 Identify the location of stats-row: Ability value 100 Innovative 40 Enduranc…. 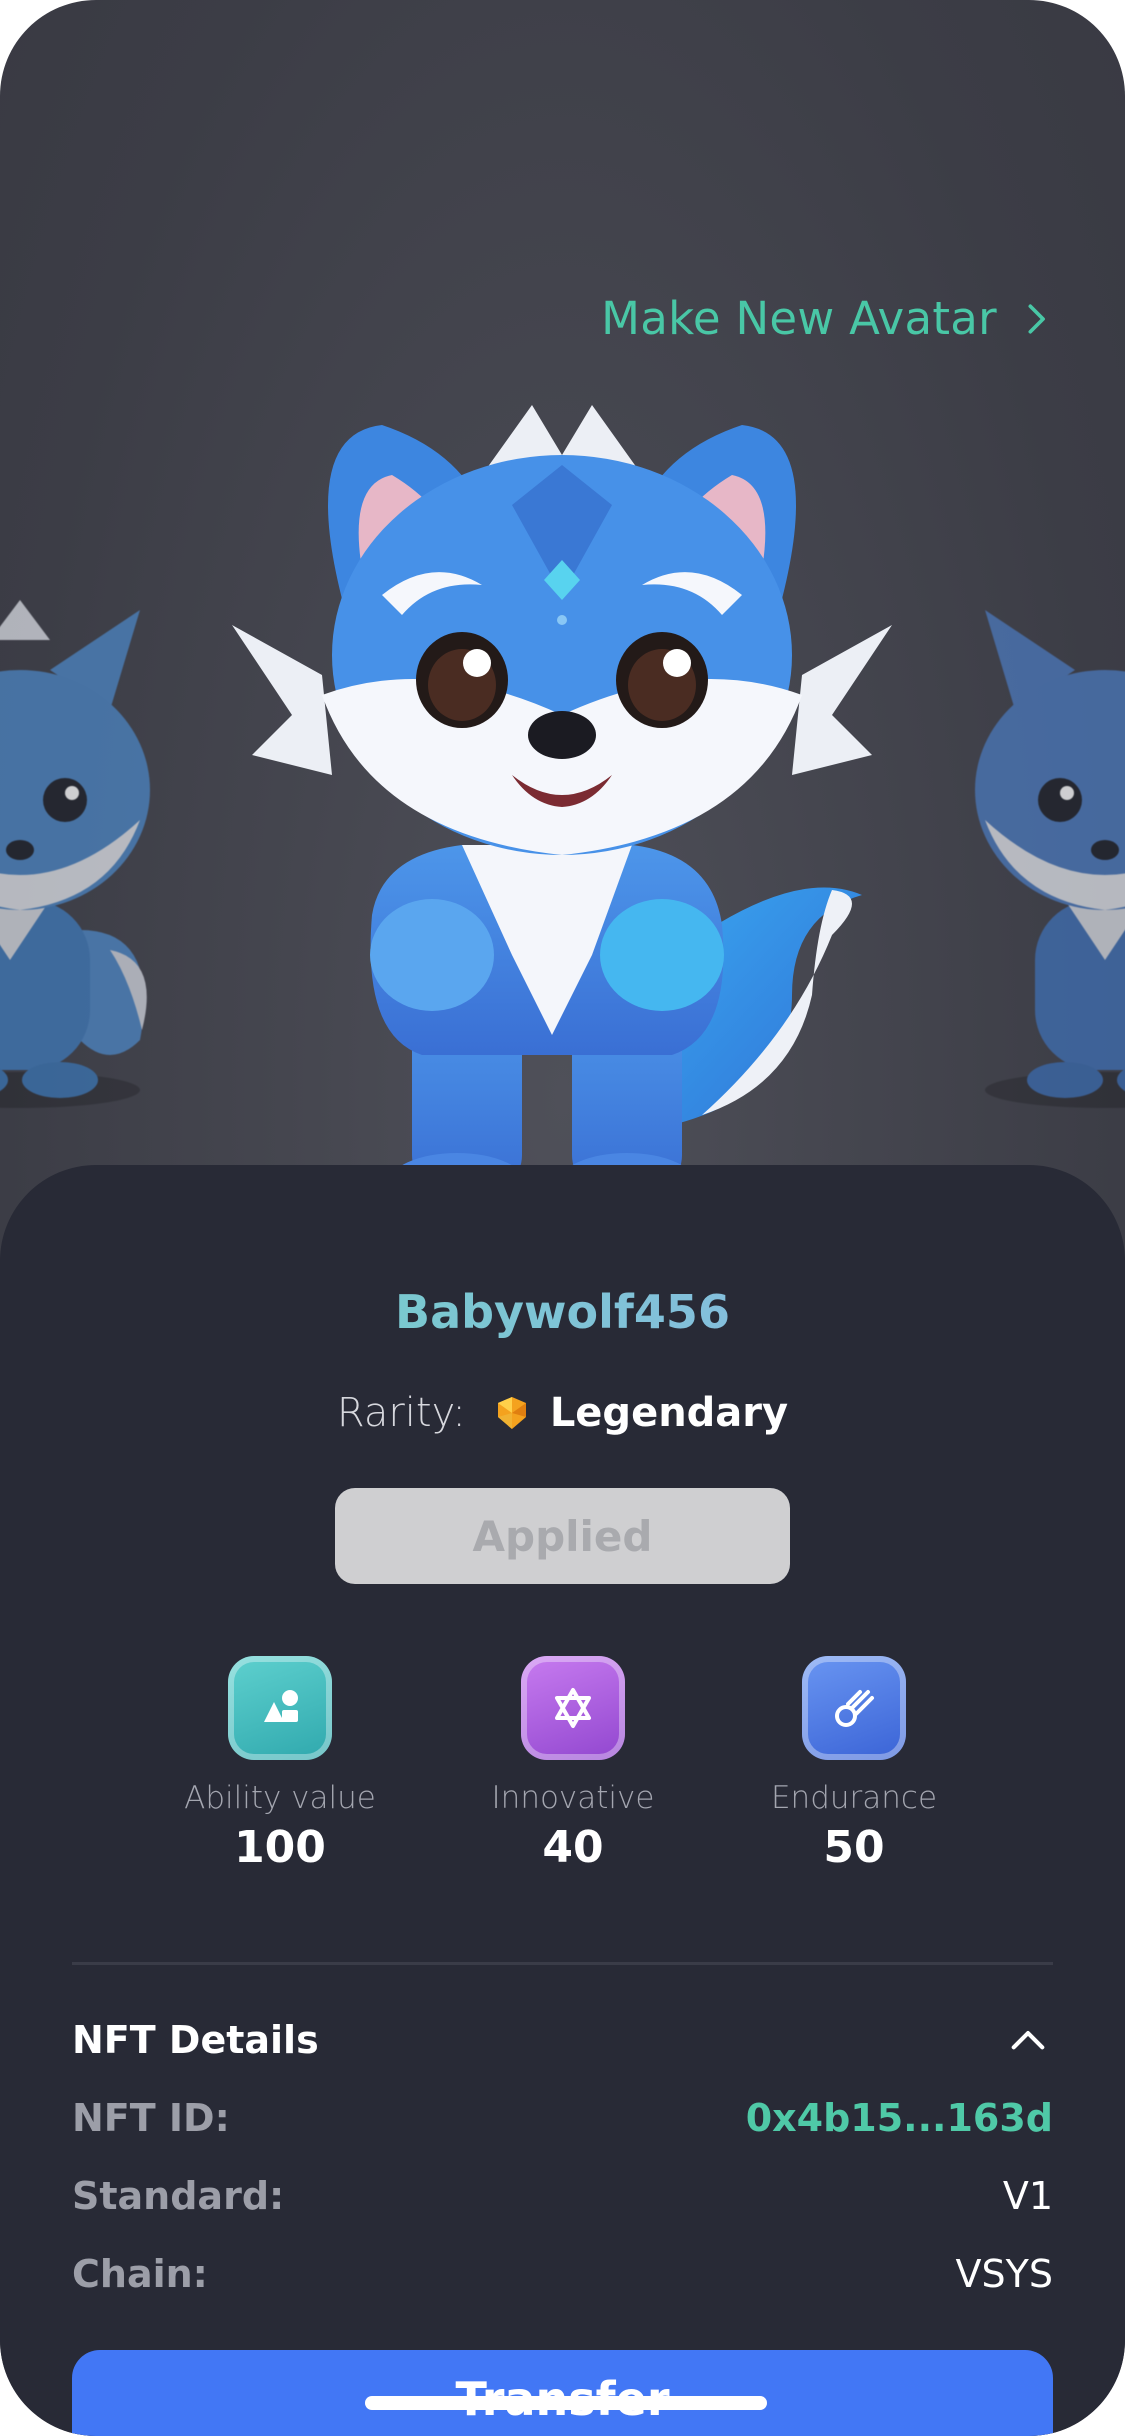
(562, 1776).